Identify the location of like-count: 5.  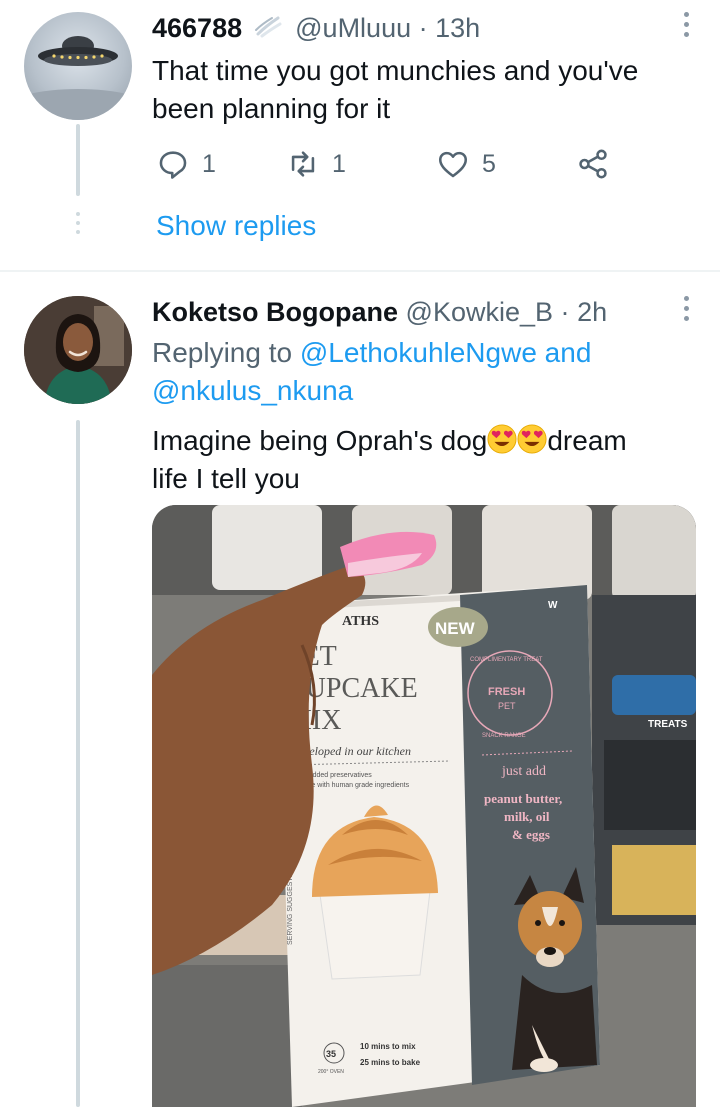
(489, 163).